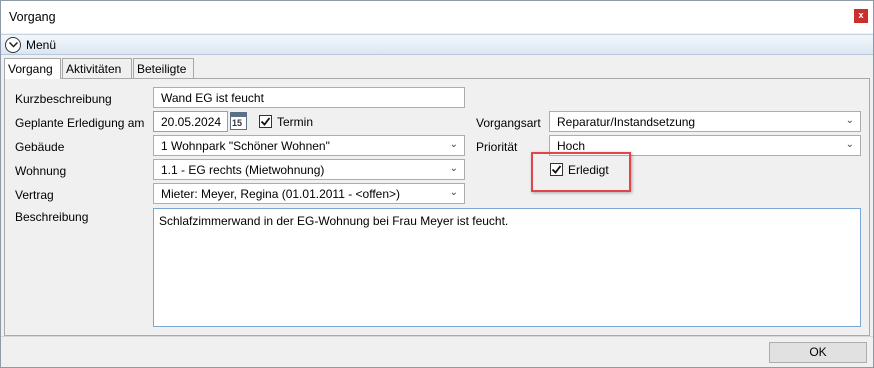 The image size is (874, 368). Describe the element at coordinates (212, 98) in the screenshot. I see `kurzbeschreibung-value: Wand EG ist feucht` at that location.